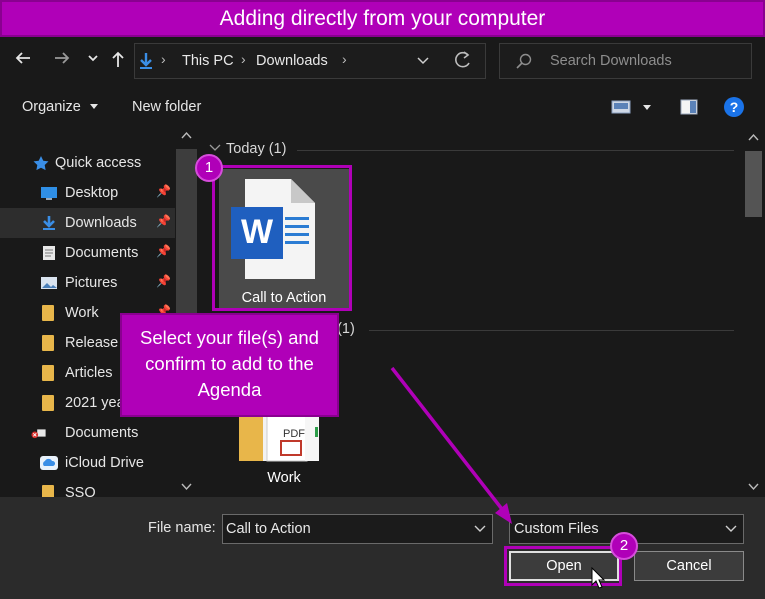  Describe the element at coordinates (448, 440) in the screenshot. I see `pointer-arrow-line` at that location.